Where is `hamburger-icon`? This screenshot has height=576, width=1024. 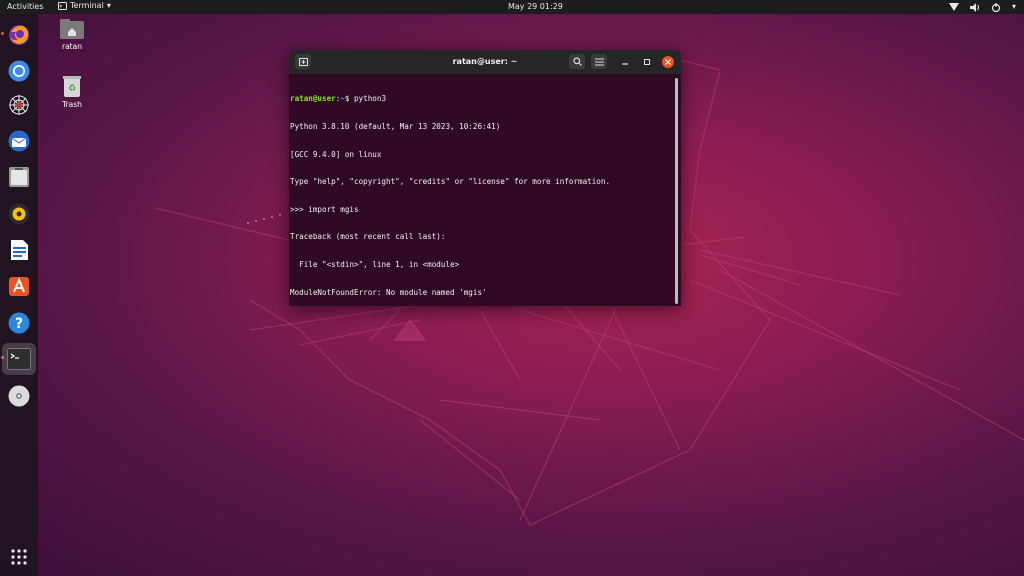
hamburger-icon is located at coordinates (599, 61).